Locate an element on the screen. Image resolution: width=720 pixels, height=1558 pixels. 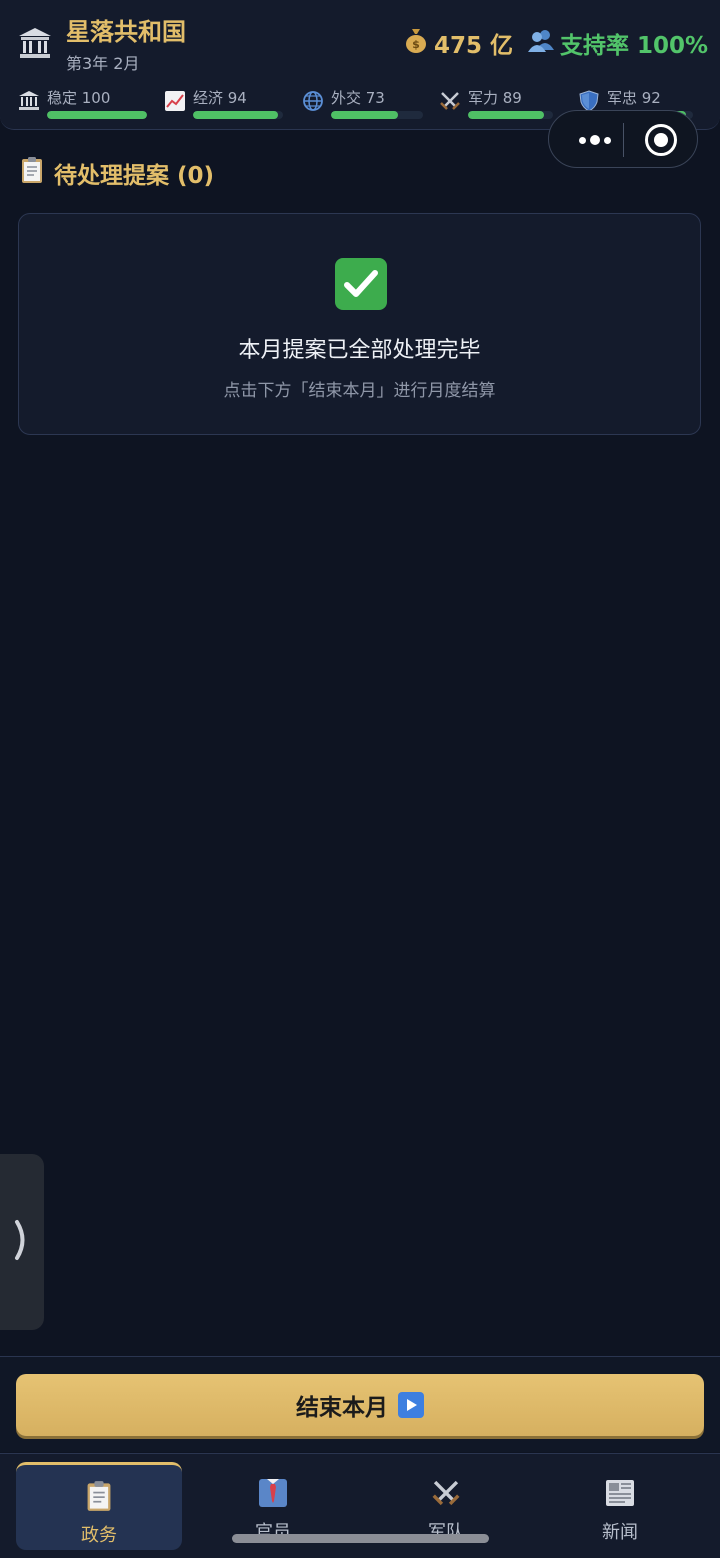
proposals-title: 待处理提案 (0) is located at coordinates (134, 176).